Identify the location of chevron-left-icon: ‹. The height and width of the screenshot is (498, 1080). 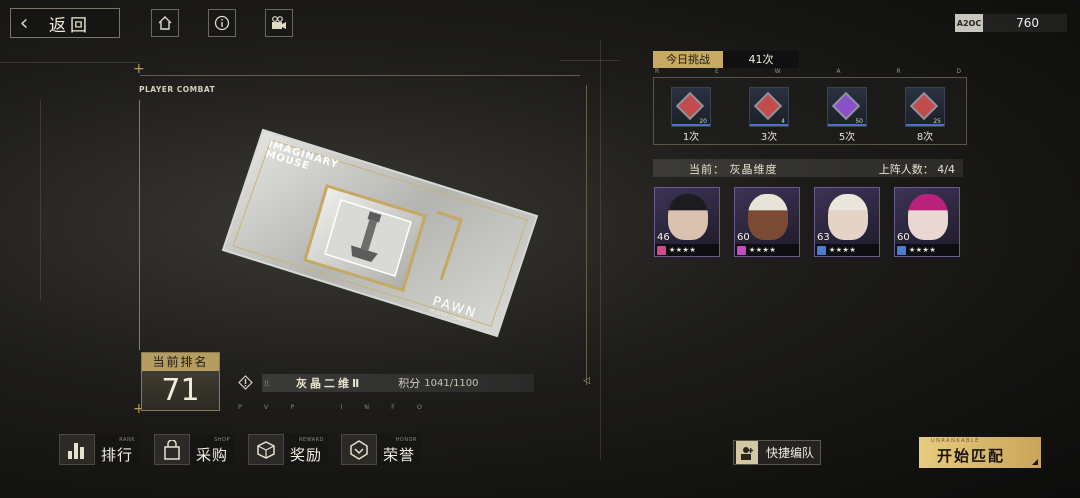
(24, 23).